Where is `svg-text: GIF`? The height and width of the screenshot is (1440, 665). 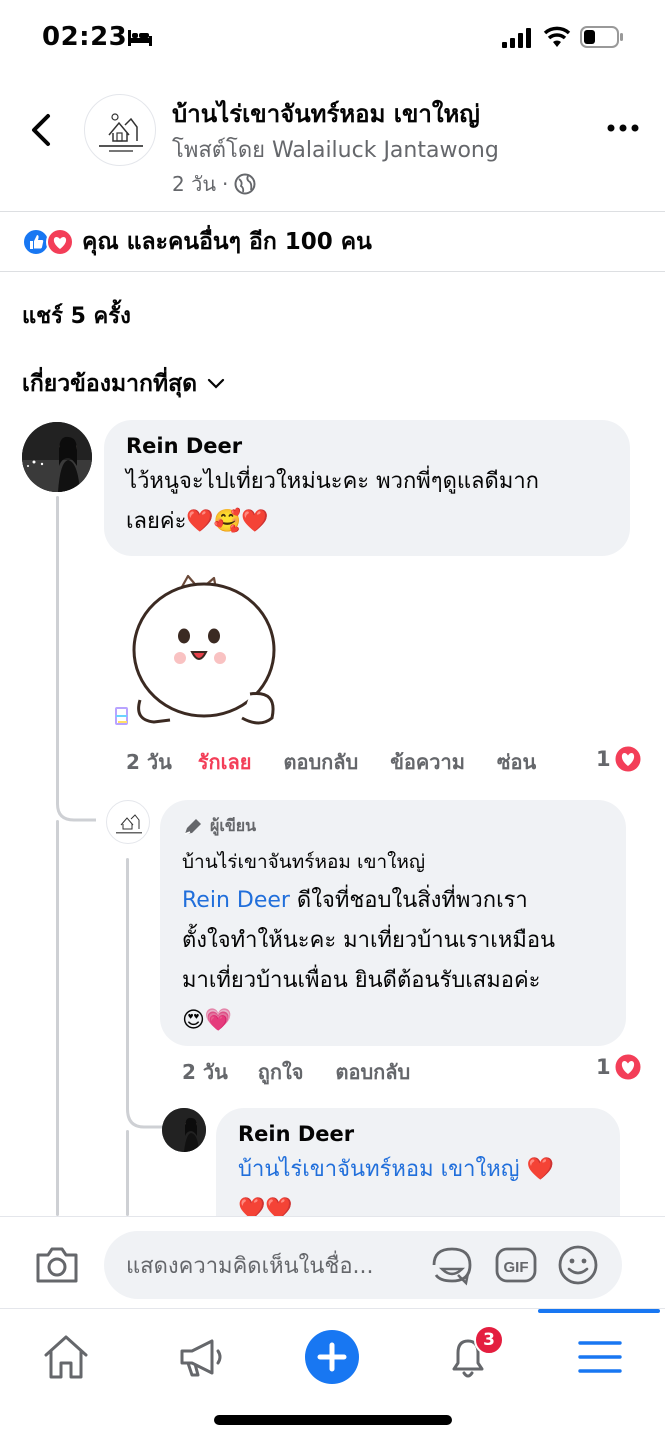
svg-text: GIF is located at coordinates (516, 1267).